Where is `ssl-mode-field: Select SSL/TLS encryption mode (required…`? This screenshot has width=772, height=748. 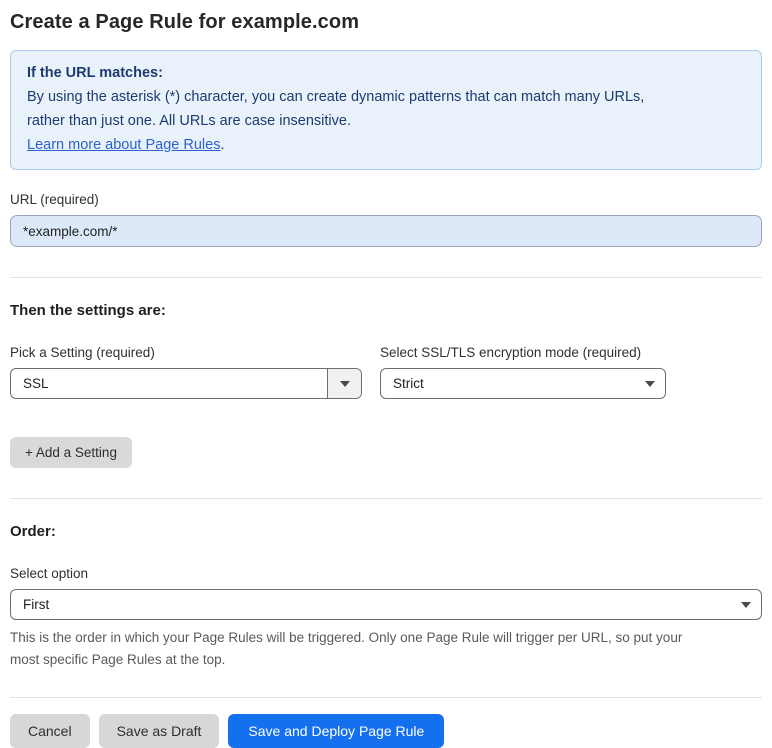
ssl-mode-field: Select SSL/TLS encryption mode (required… is located at coordinates (523, 372).